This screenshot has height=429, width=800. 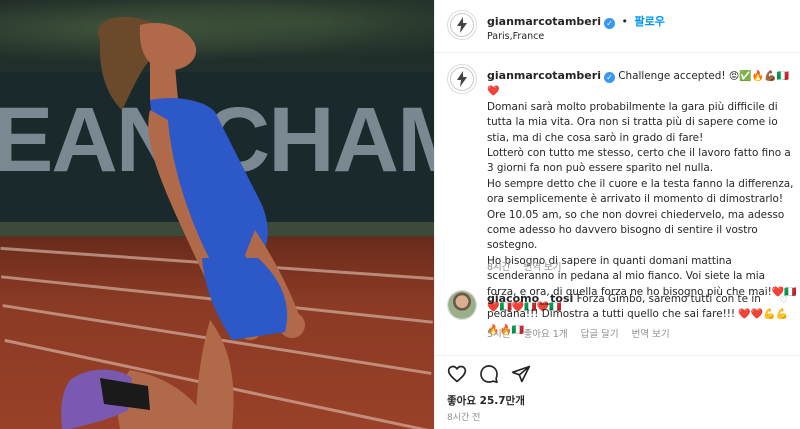 What do you see at coordinates (544, 75) in the screenshot?
I see `caption-username: gianmarcotamberi` at bounding box center [544, 75].